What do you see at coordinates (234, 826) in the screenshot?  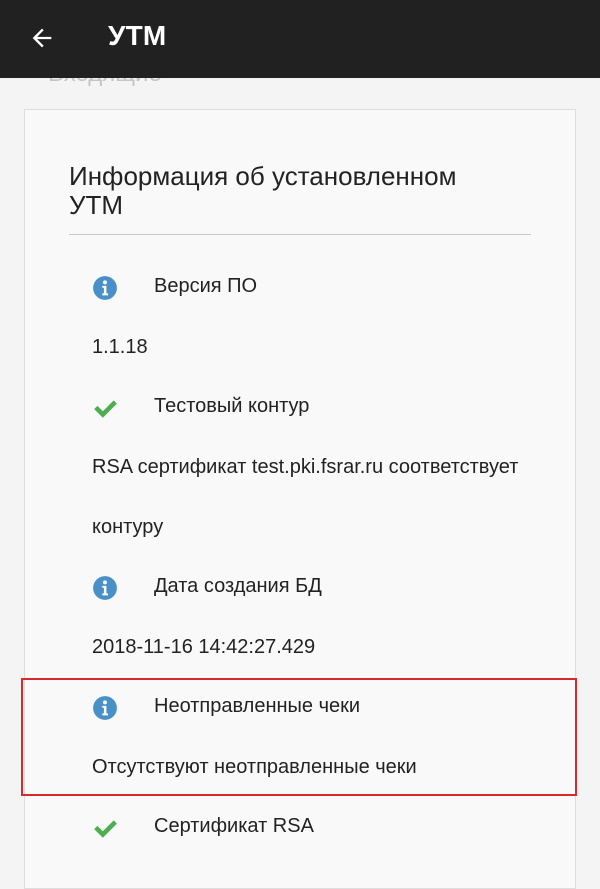 I see `item-label: Сертификат RSA` at bounding box center [234, 826].